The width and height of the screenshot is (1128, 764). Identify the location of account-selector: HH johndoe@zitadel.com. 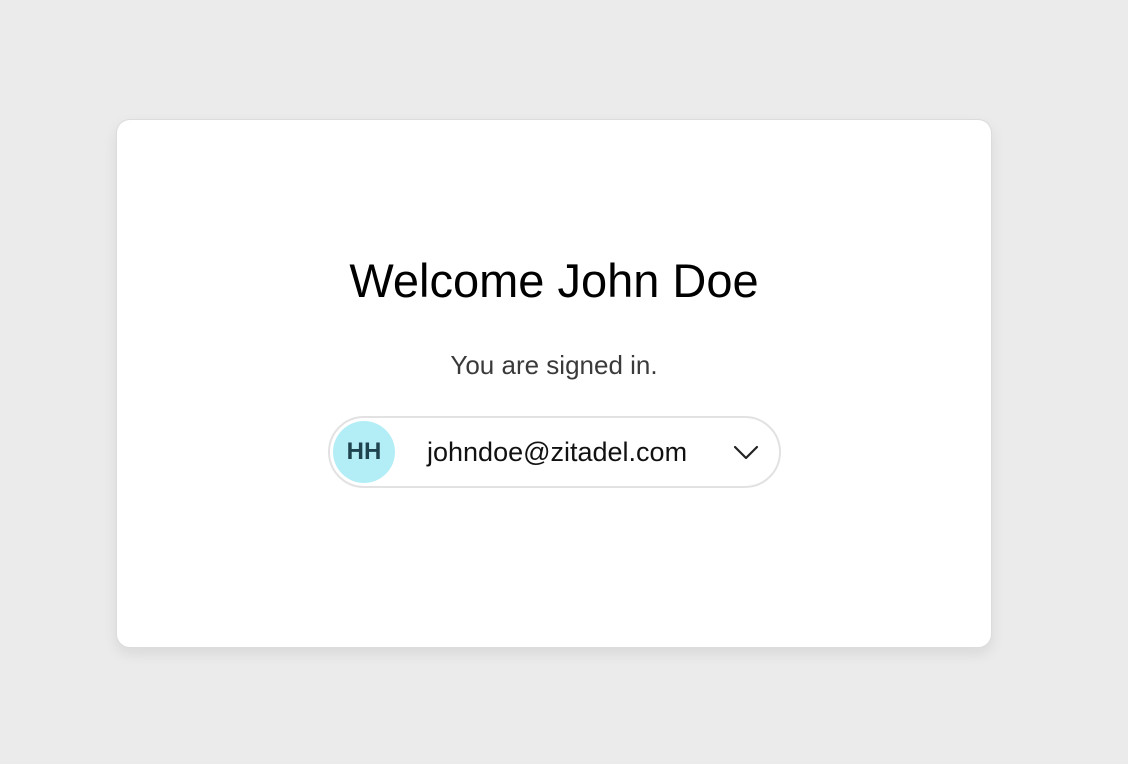
(554, 452).